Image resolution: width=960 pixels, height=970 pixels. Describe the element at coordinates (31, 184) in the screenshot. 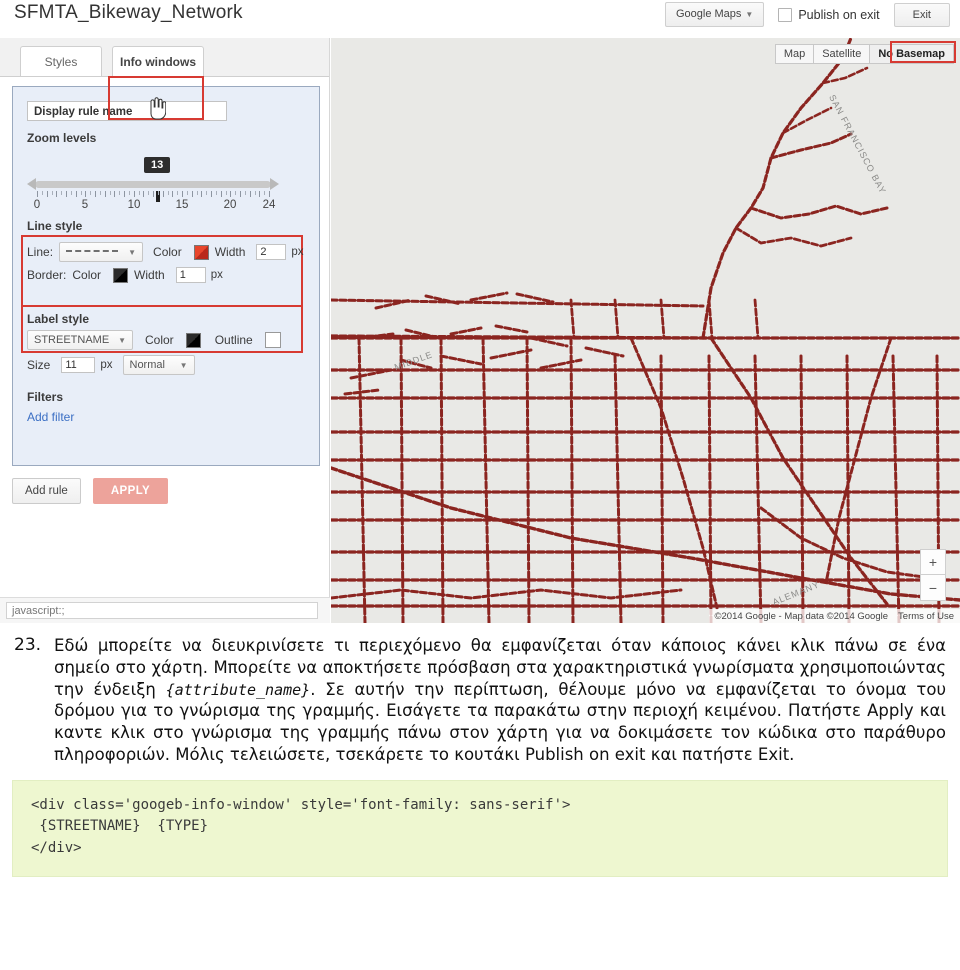

I see `slider-left-cap-icon` at that location.